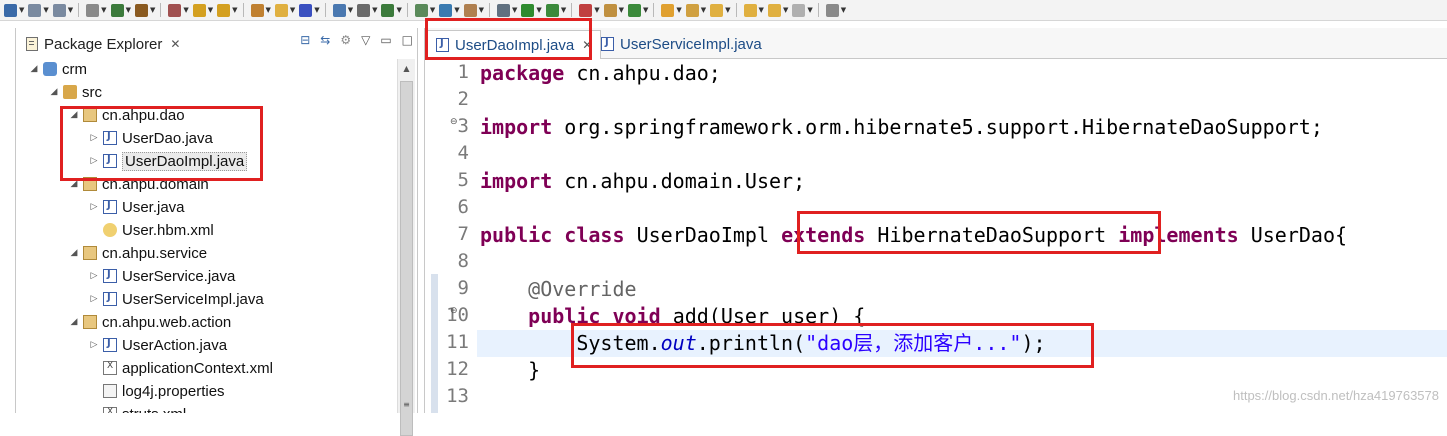 The width and height of the screenshot is (1447, 436). Describe the element at coordinates (802, 10) in the screenshot. I see `forward-button: ▼` at that location.